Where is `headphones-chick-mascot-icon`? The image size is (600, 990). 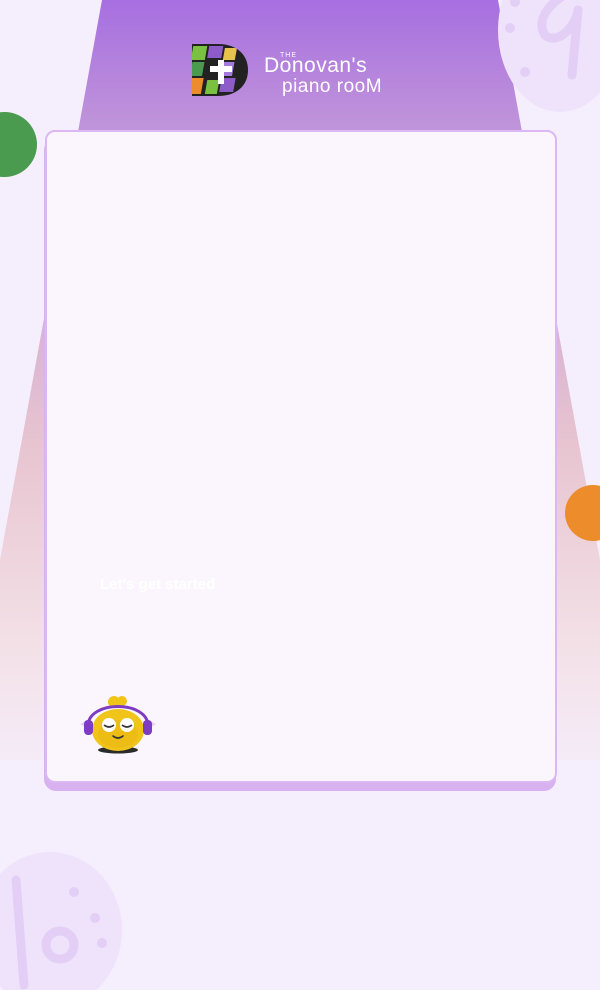 headphones-chick-mascot-icon is located at coordinates (118, 725).